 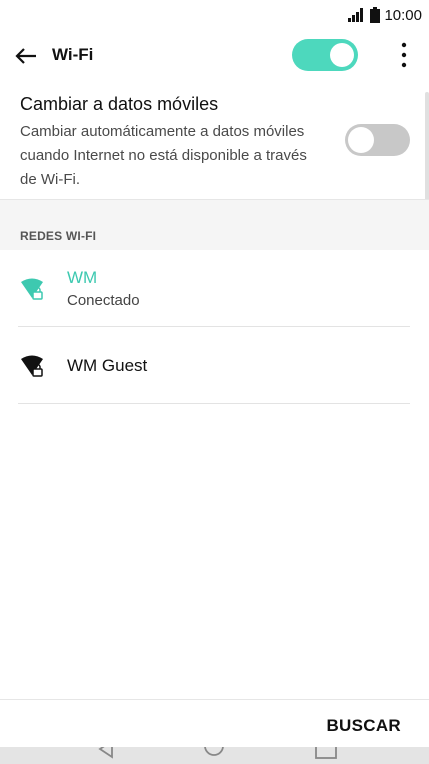 What do you see at coordinates (214, 15) in the screenshot?
I see `status-bar: 10:00` at bounding box center [214, 15].